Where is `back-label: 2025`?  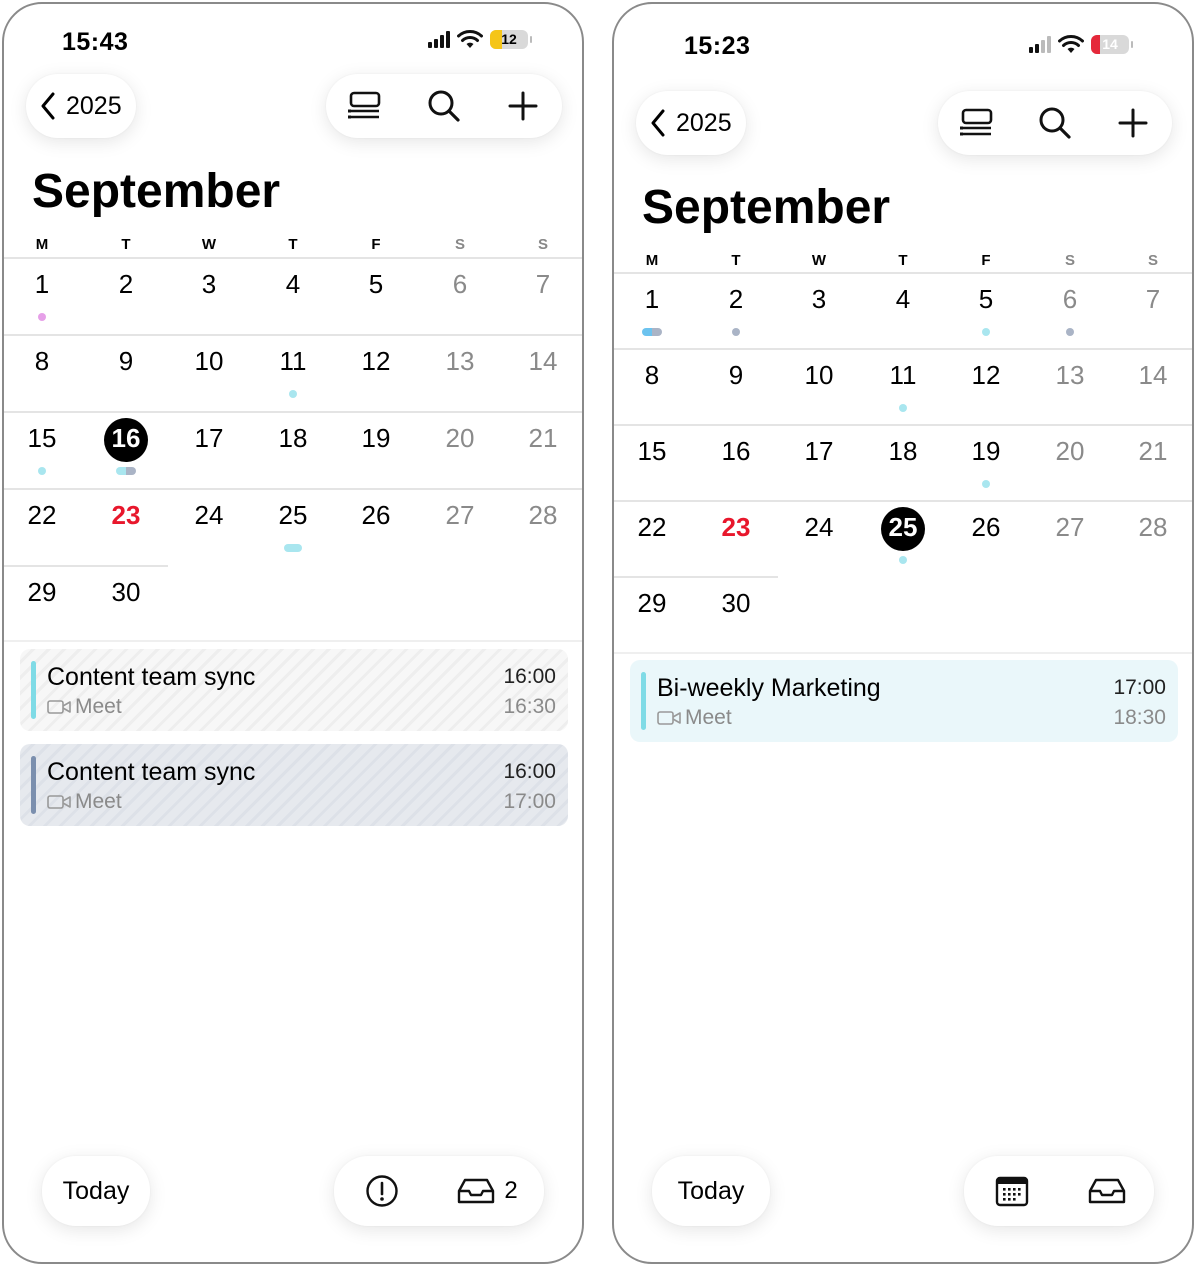 back-label: 2025 is located at coordinates (704, 122).